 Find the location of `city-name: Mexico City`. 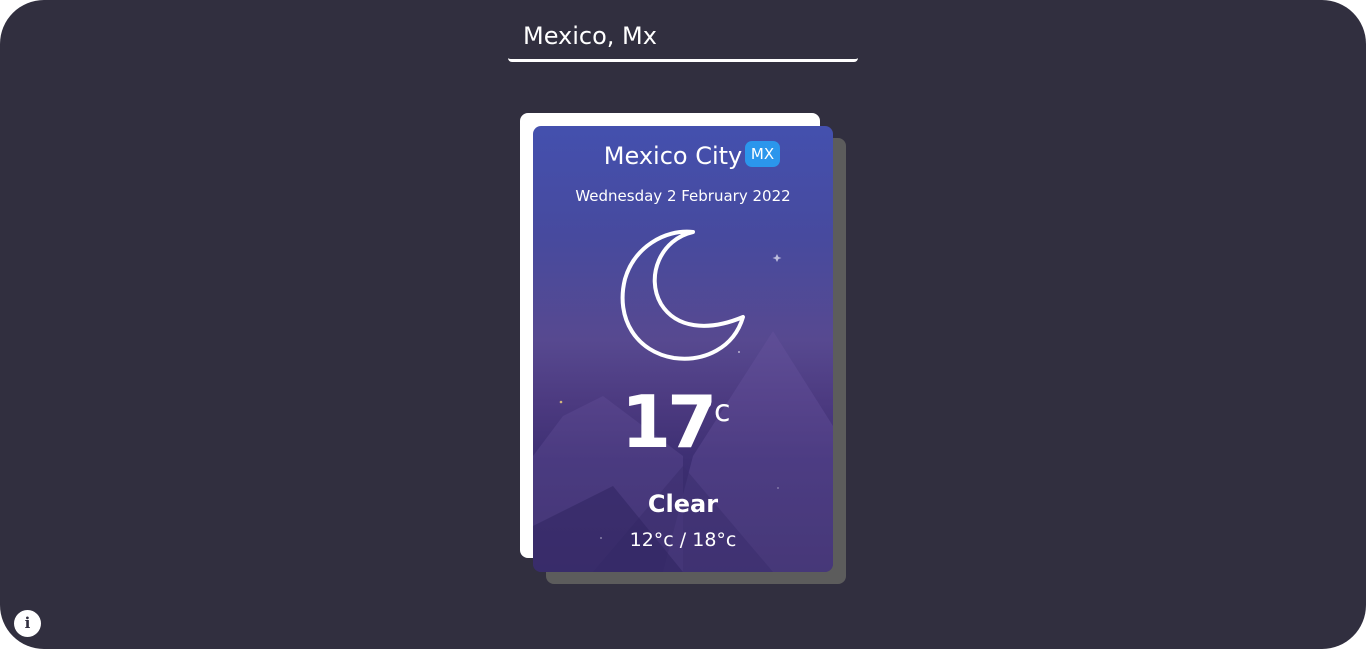

city-name: Mexico City is located at coordinates (673, 156).